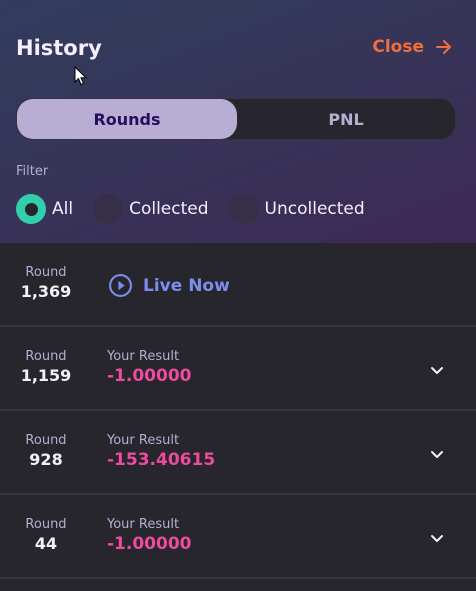  Describe the element at coordinates (398, 47) in the screenshot. I see `close-label: Close` at that location.